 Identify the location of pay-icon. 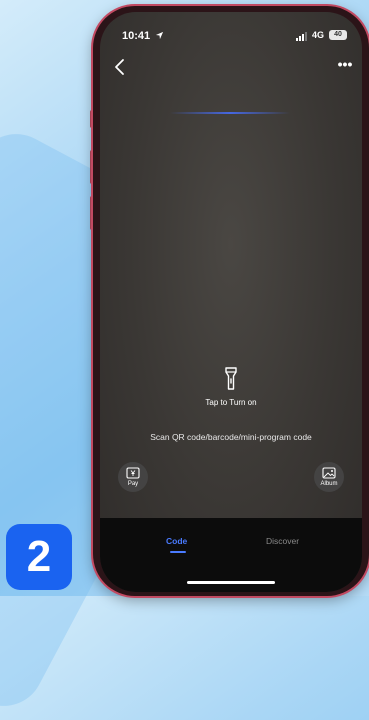
(133, 473).